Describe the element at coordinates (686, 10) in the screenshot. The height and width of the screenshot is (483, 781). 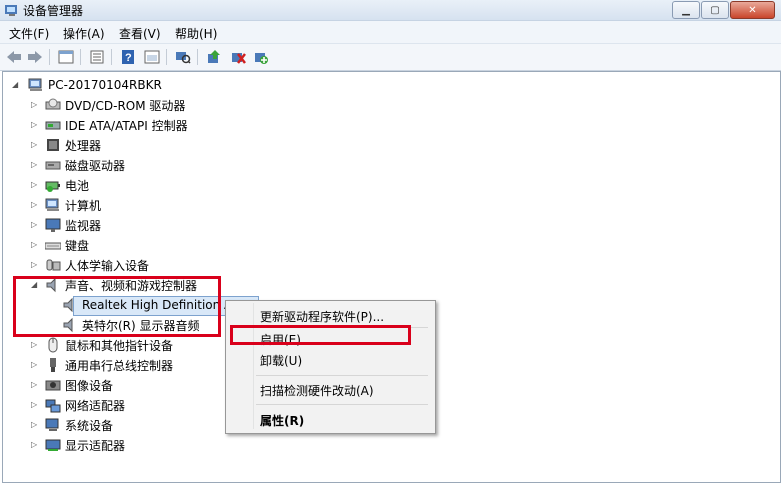
I see `minimize-button: ▁` at that location.